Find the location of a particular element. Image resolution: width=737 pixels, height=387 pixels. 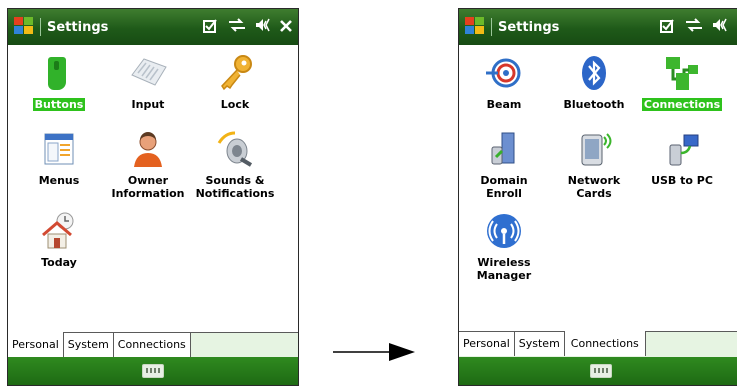

settings-item-label: Wireless Manager is located at coordinates (504, 269).